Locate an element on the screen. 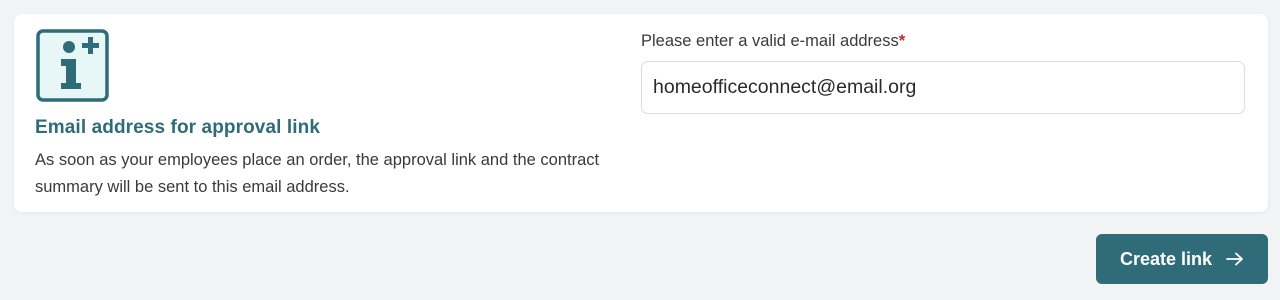  create-link-button: Create link is located at coordinates (1182, 259).